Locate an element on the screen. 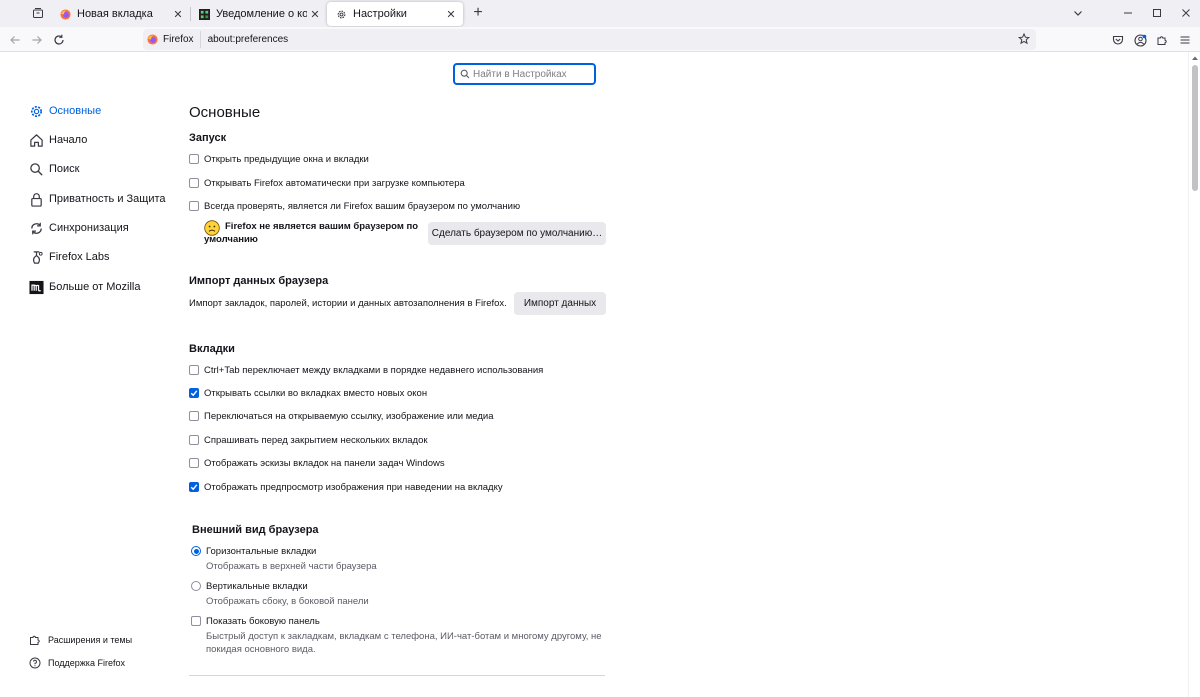 This screenshot has height=697, width=1200. app-menu-button is located at coordinates (1185, 40).